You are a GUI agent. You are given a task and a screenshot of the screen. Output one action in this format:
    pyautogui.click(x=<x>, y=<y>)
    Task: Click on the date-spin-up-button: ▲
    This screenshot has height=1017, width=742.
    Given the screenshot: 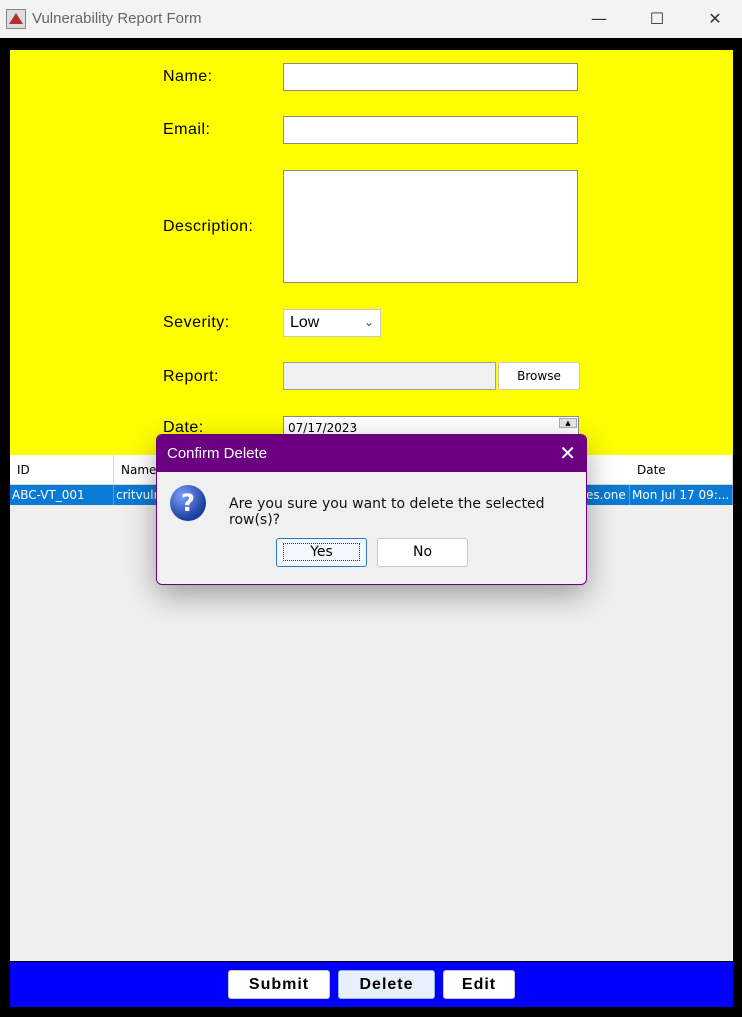 What is the action you would take?
    pyautogui.click(x=568, y=423)
    